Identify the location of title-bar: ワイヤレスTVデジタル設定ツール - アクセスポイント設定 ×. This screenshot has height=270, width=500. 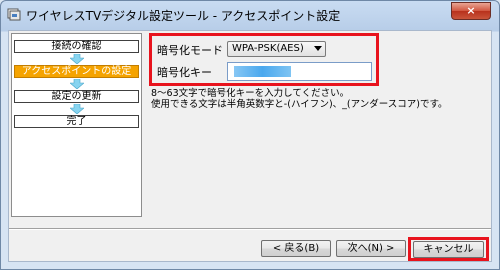
(250, 15).